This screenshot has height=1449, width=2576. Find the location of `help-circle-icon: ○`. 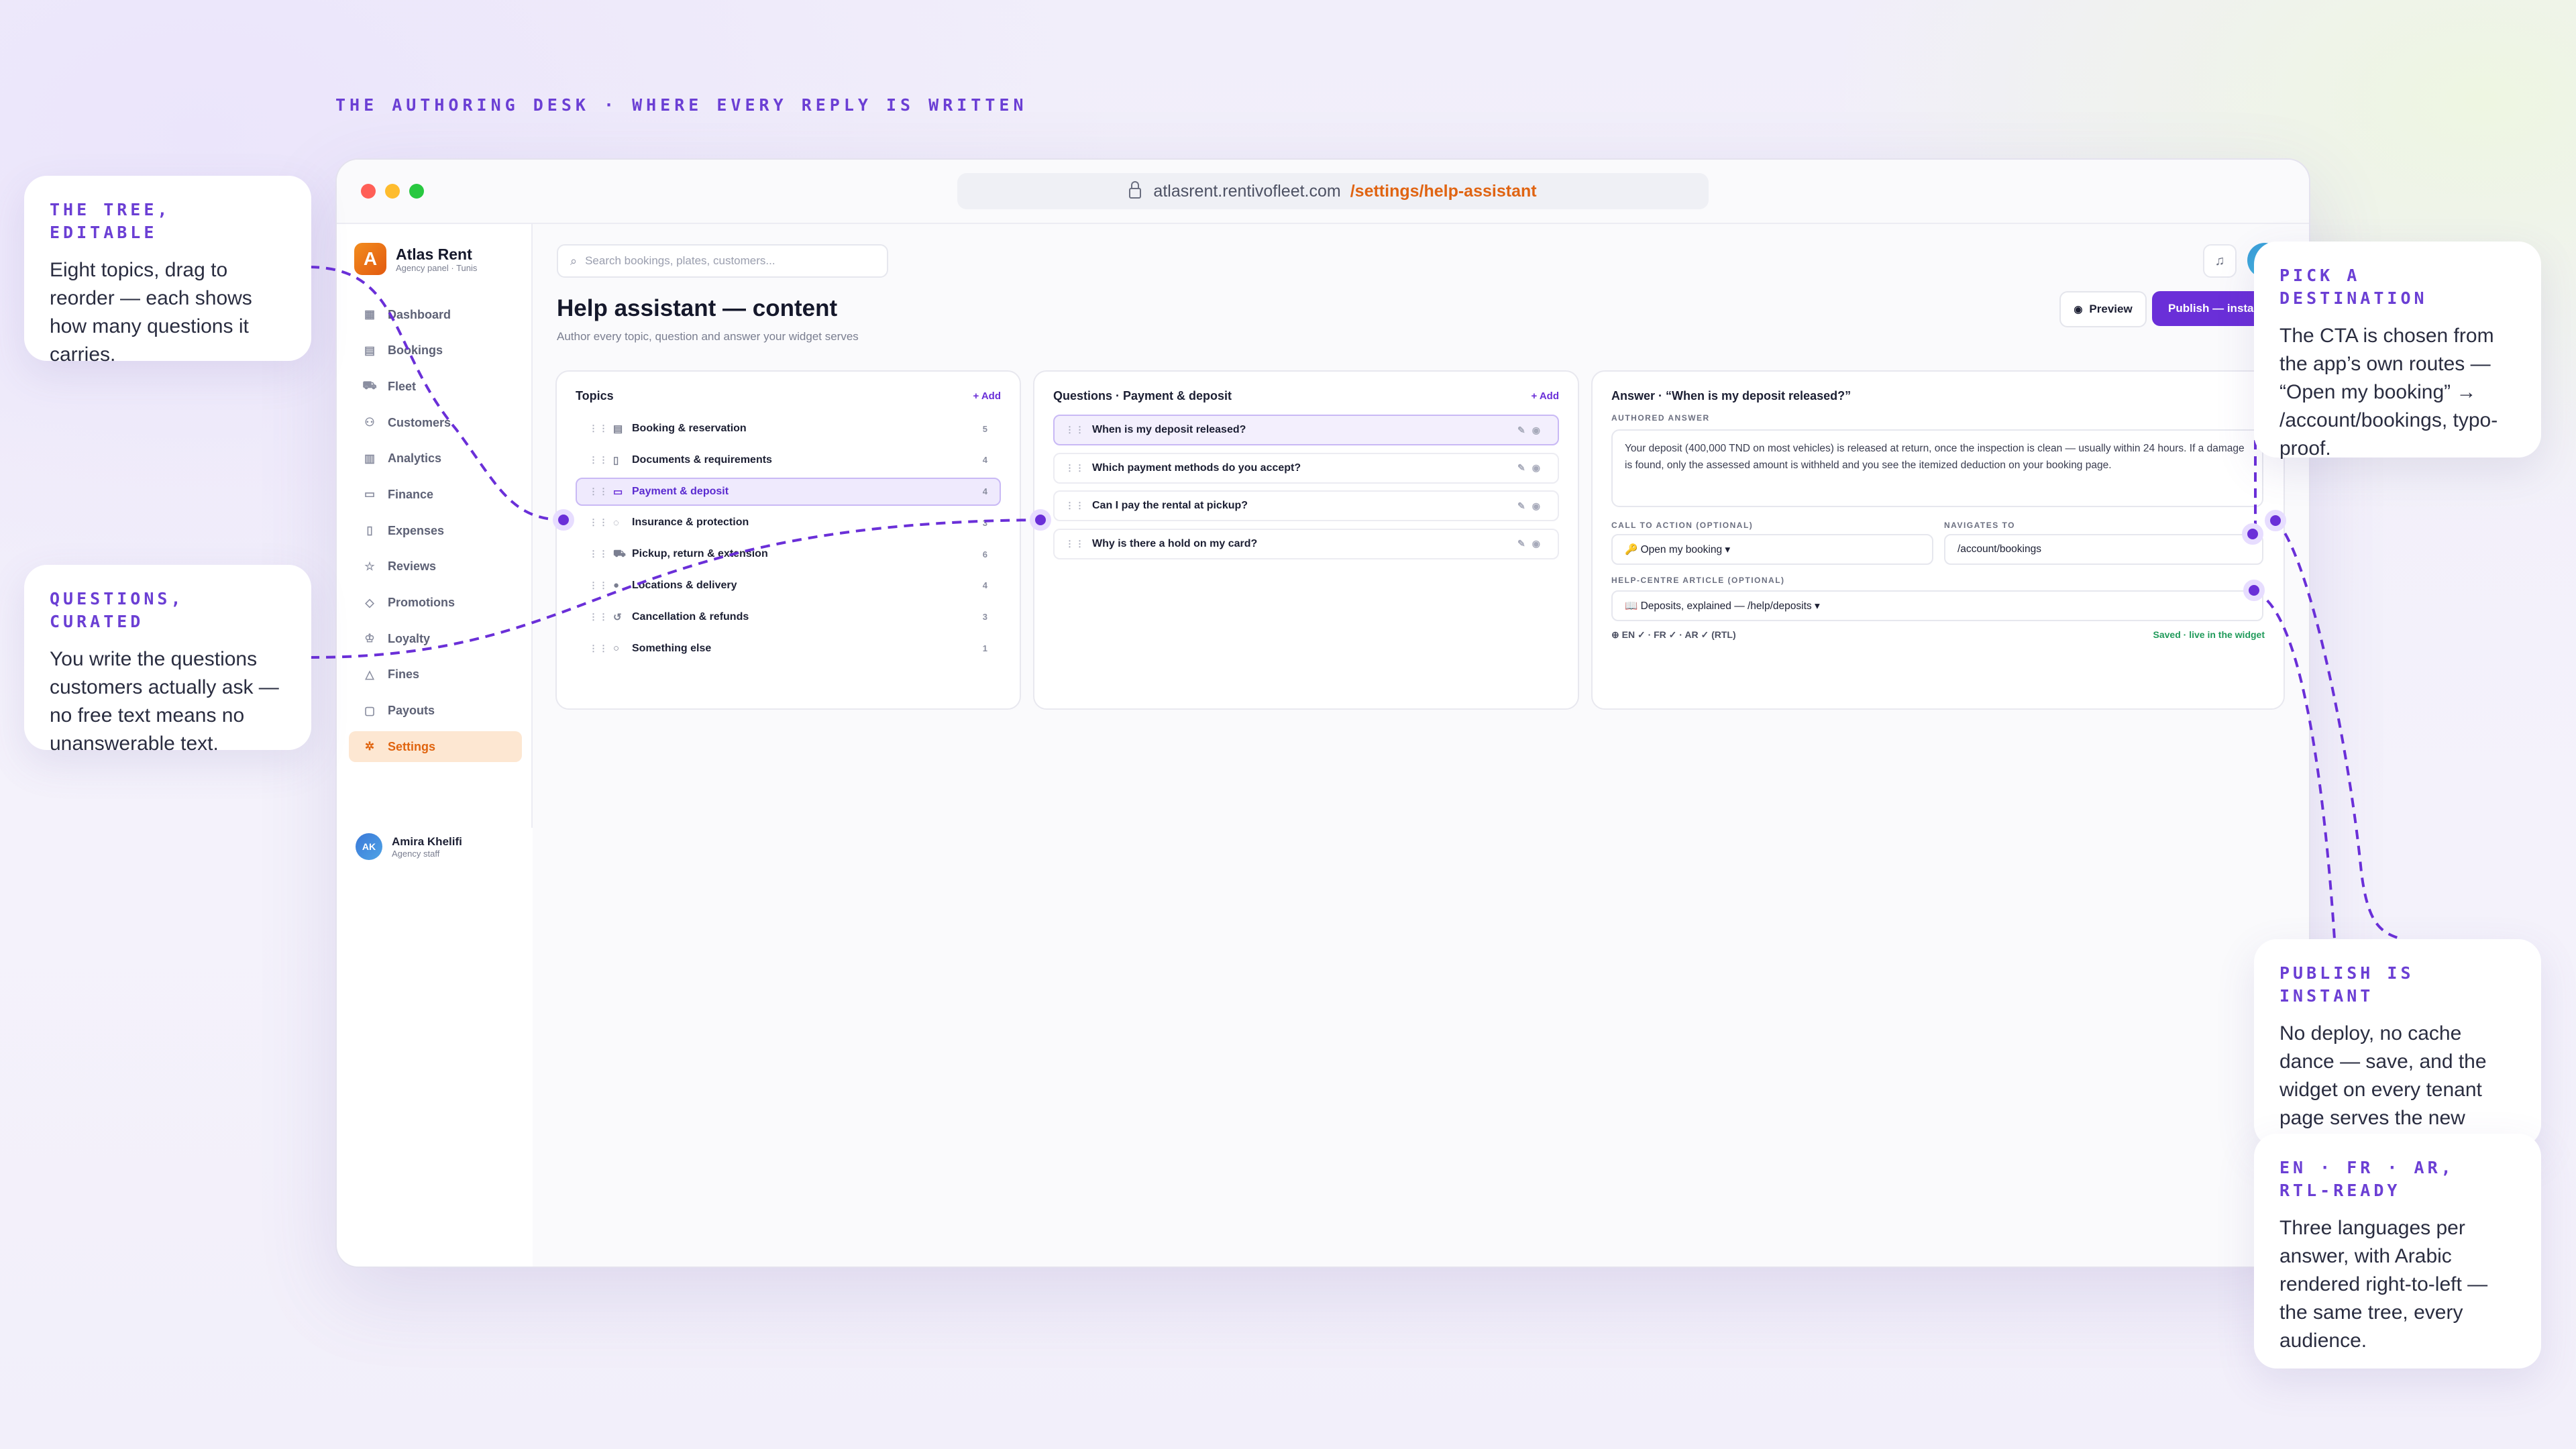

help-circle-icon: ○ is located at coordinates (616, 649).